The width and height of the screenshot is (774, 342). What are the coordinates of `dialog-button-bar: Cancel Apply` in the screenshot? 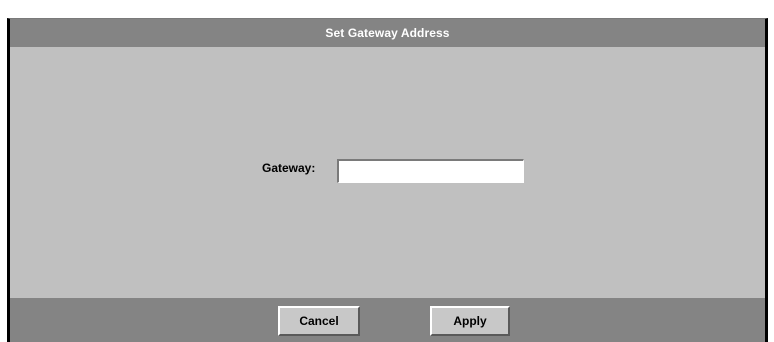 It's located at (387, 320).